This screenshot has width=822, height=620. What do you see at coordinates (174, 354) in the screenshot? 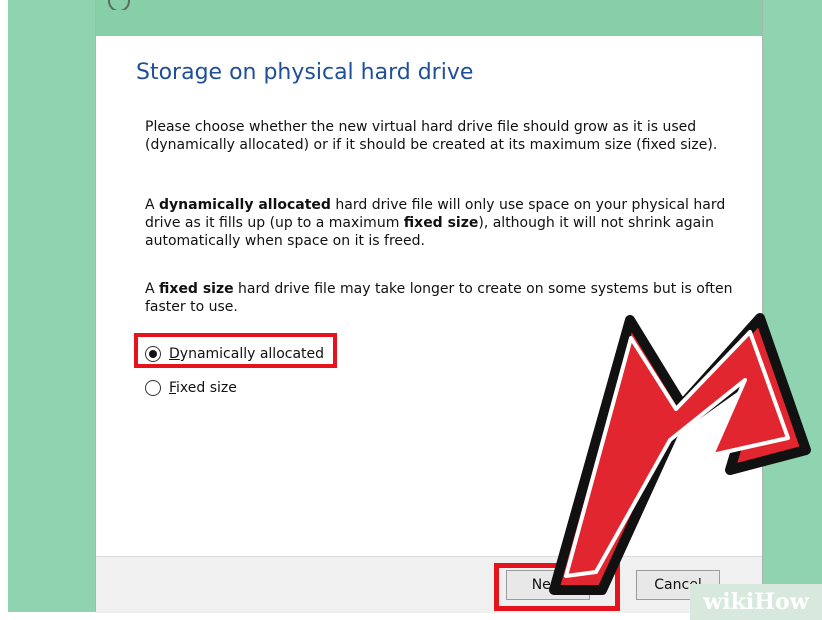
I see `mnemonic-d: D` at bounding box center [174, 354].